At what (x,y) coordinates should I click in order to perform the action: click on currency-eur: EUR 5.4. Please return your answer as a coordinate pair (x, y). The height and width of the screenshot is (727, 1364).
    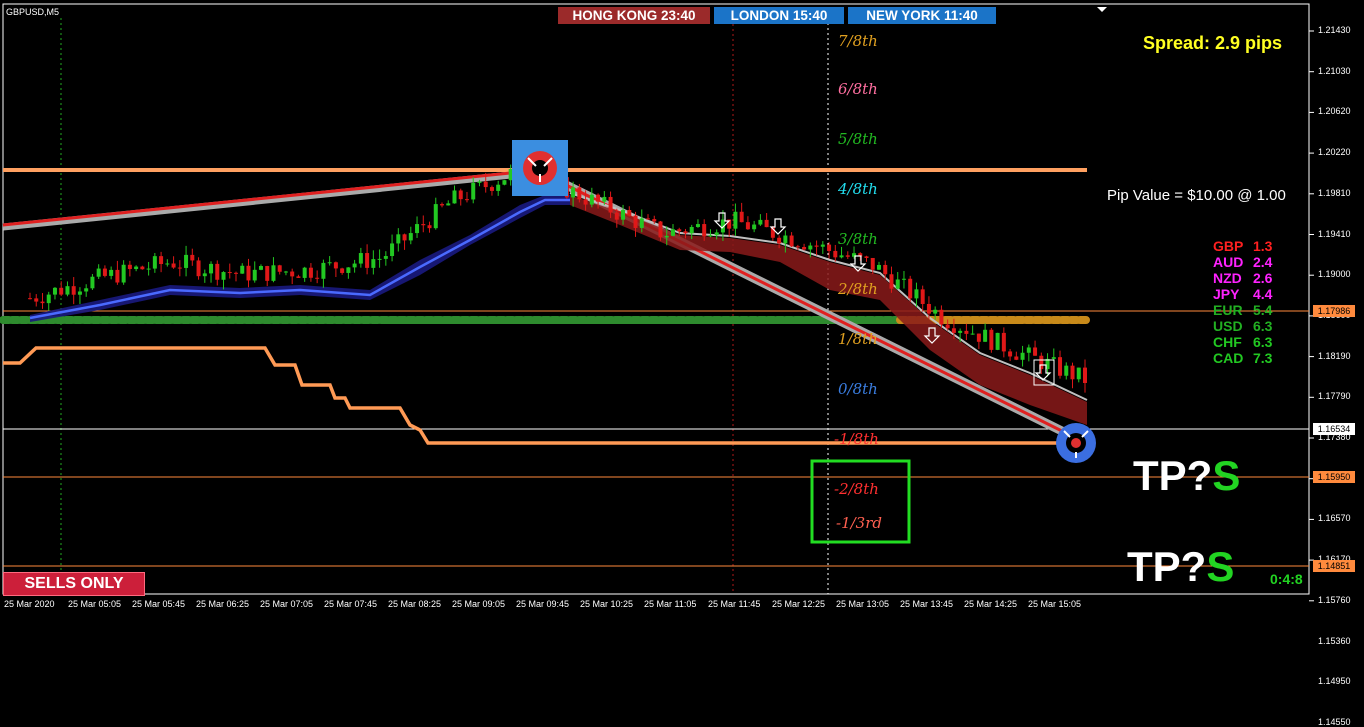
    Looking at the image, I should click on (1242, 310).